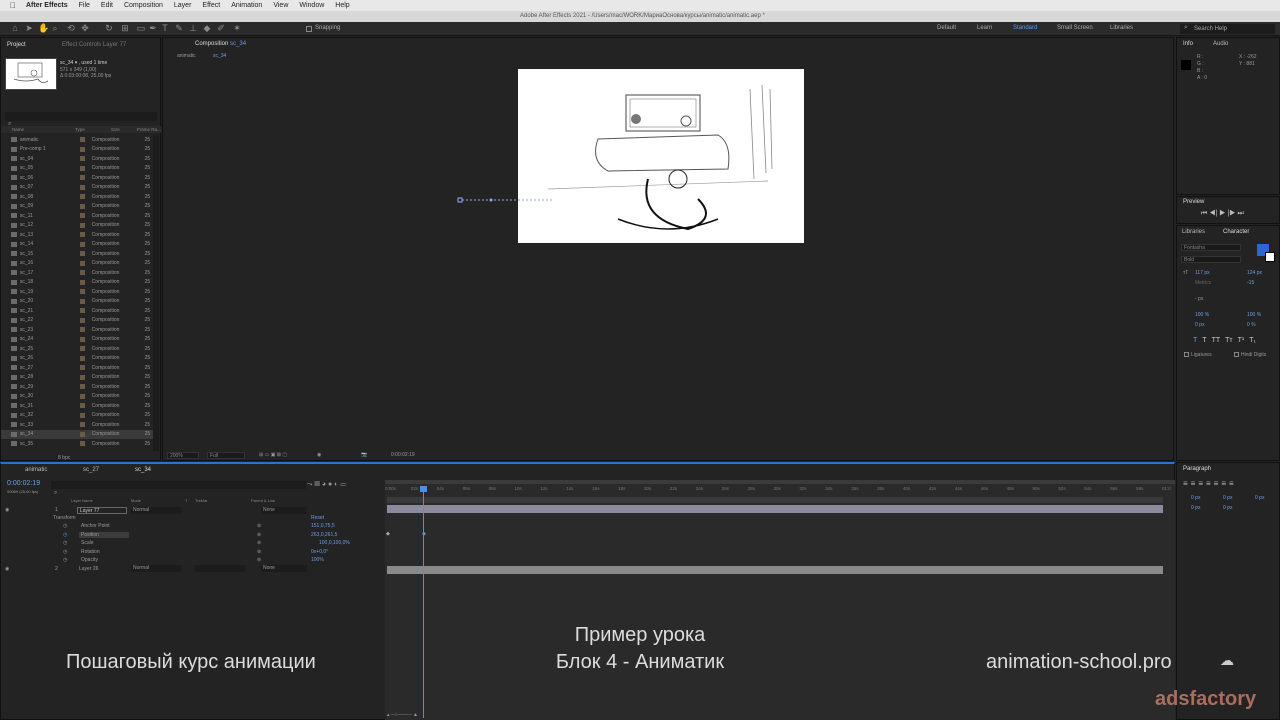  Describe the element at coordinates (77, 245) in the screenshot. I see `project-item: sc_14 Composition 25` at that location.